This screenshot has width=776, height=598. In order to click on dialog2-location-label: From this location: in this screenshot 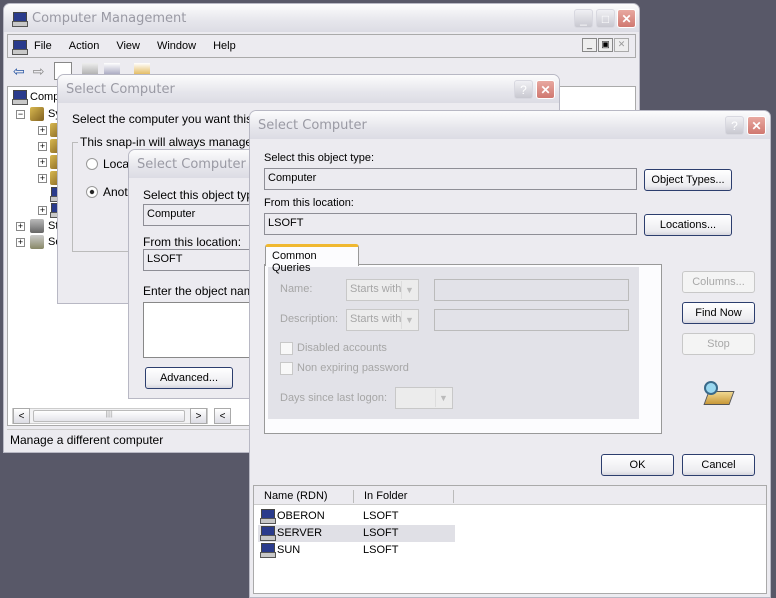, I will do `click(192, 242)`.